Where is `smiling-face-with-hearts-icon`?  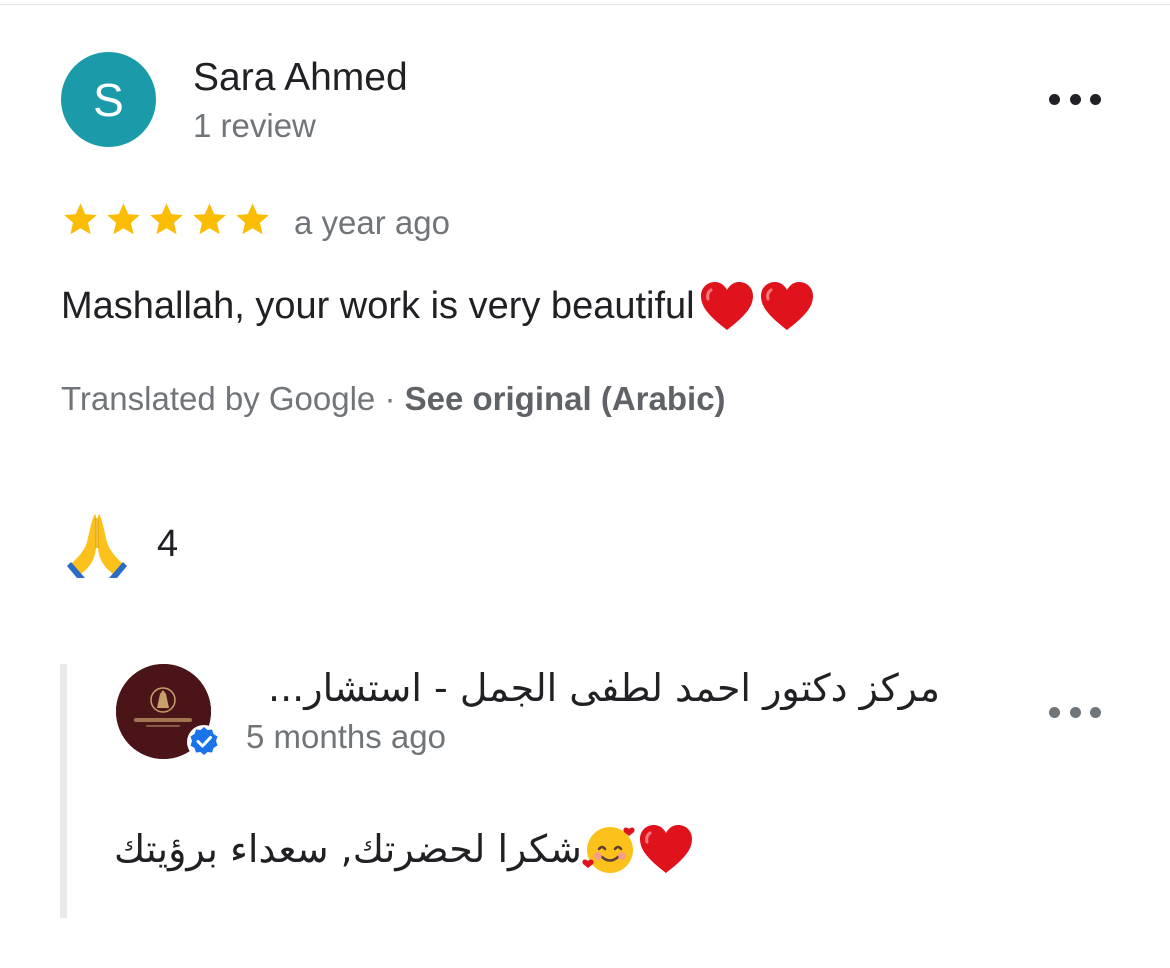
smiling-face-with-hearts-icon is located at coordinates (608, 850).